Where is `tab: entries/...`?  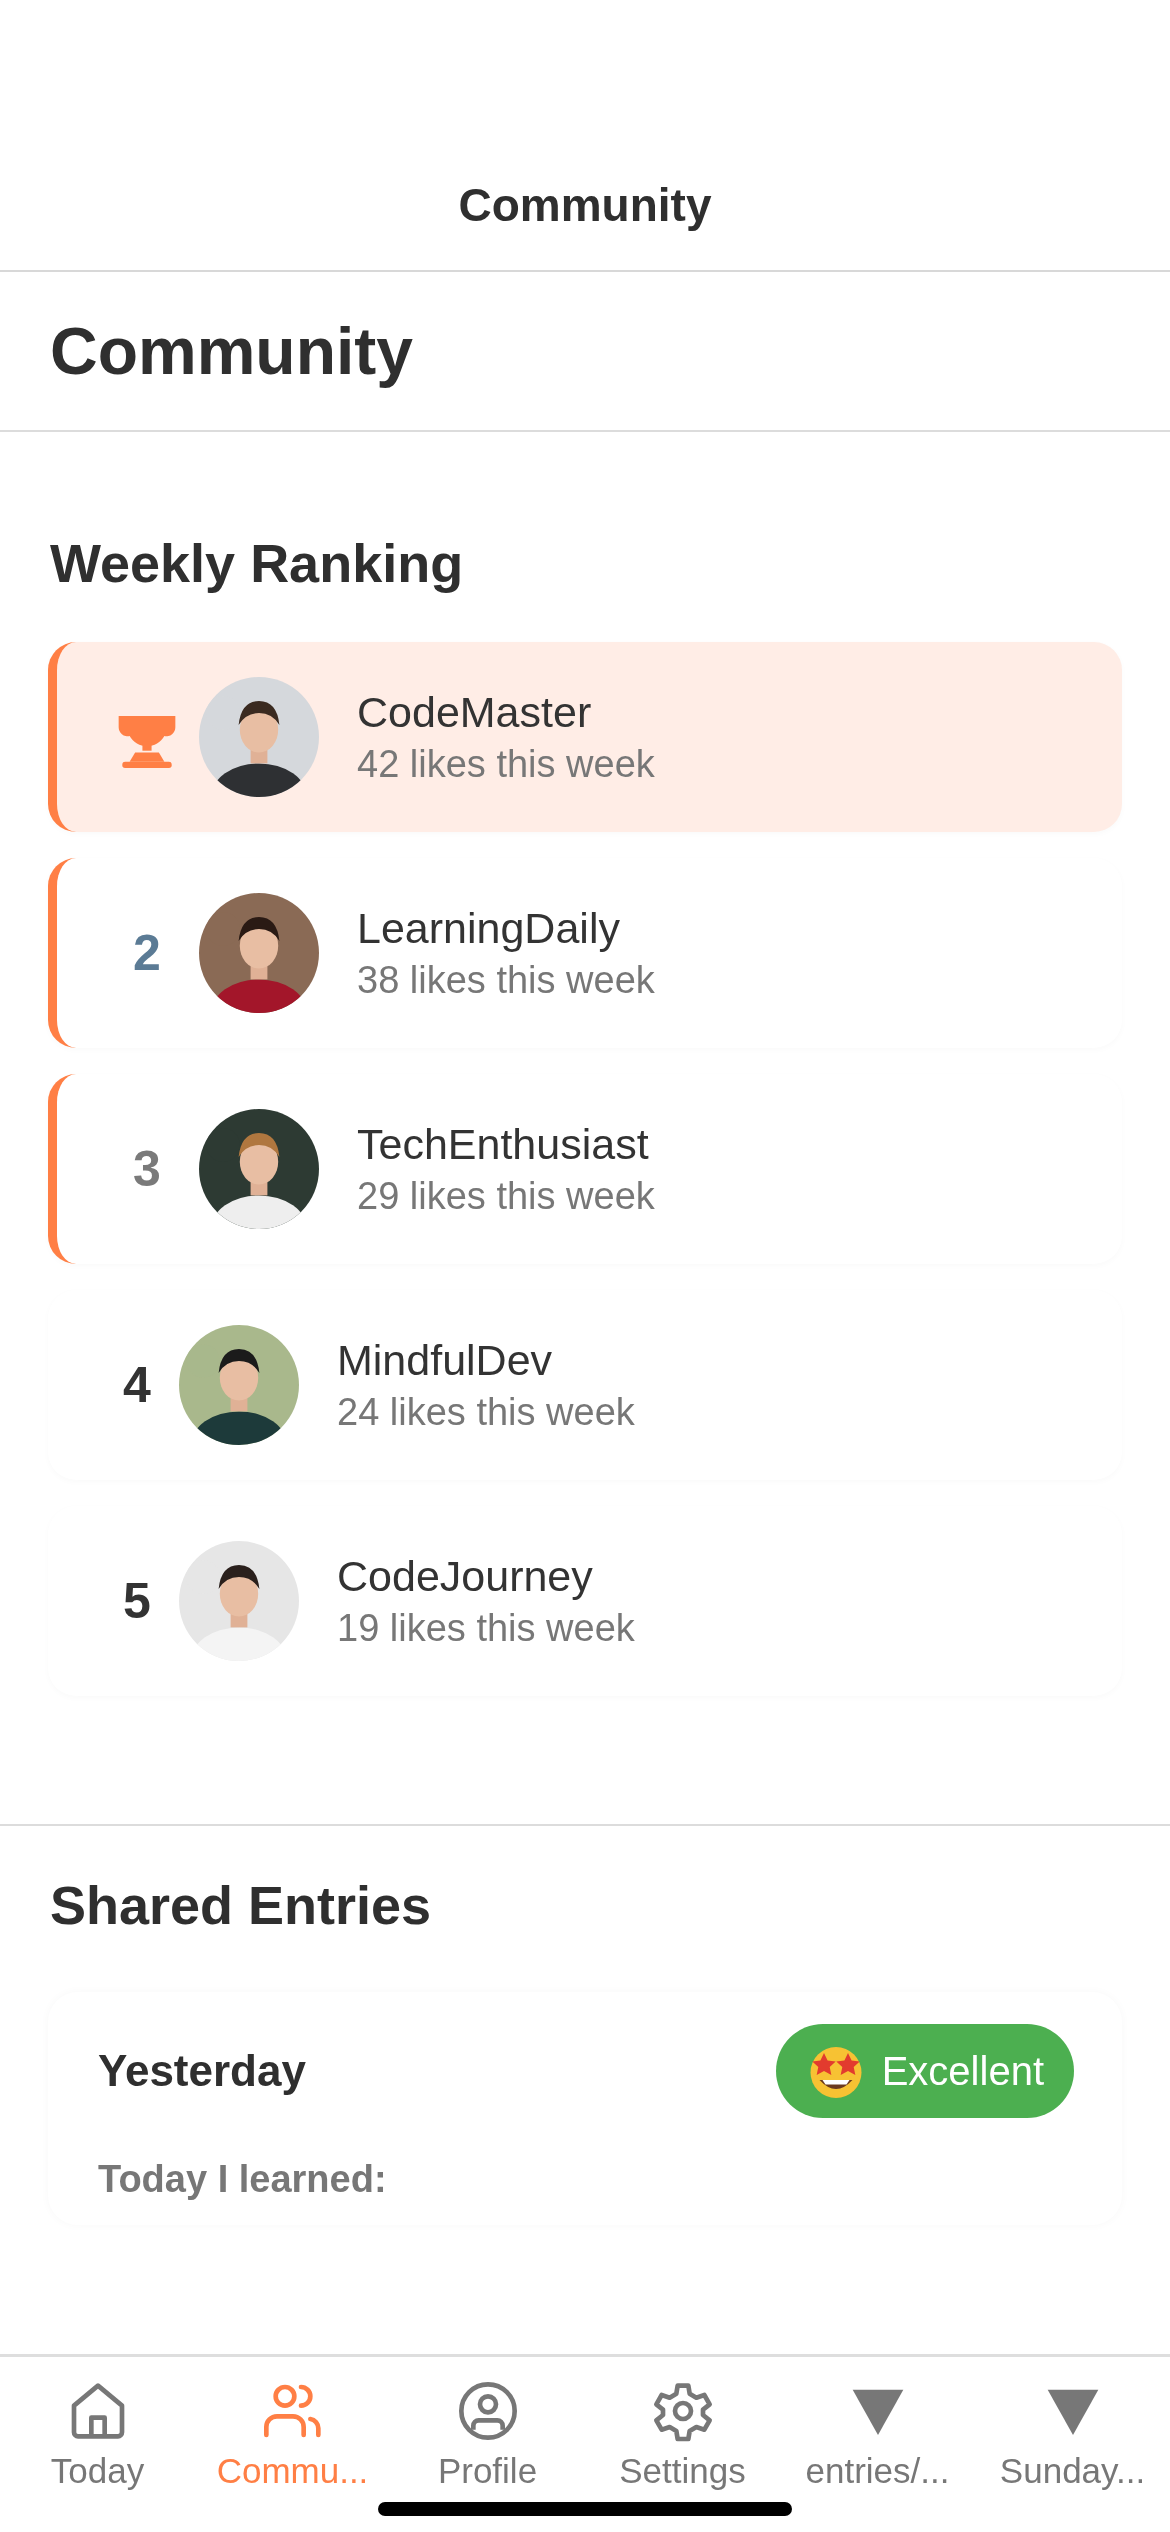
tab: entries/... is located at coordinates (877, 2435).